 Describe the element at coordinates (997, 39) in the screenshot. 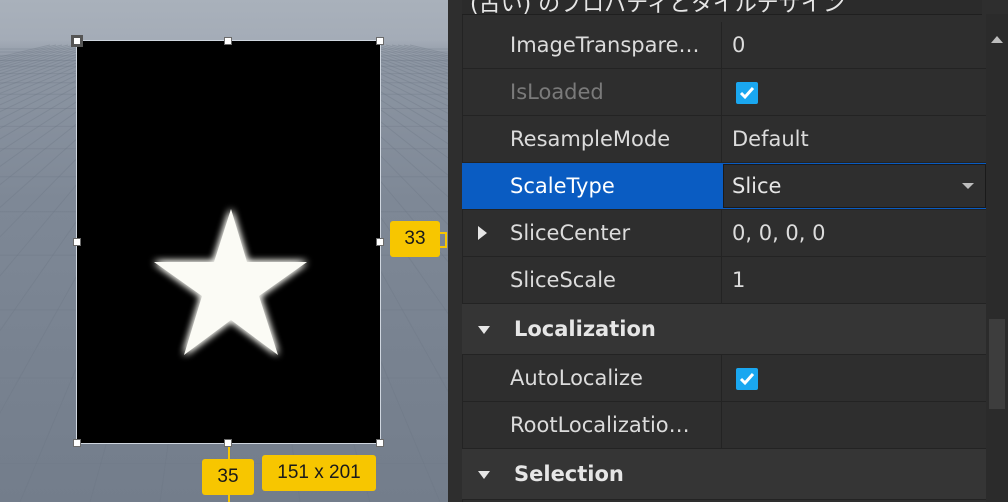

I see `scroll-up-icon` at that location.